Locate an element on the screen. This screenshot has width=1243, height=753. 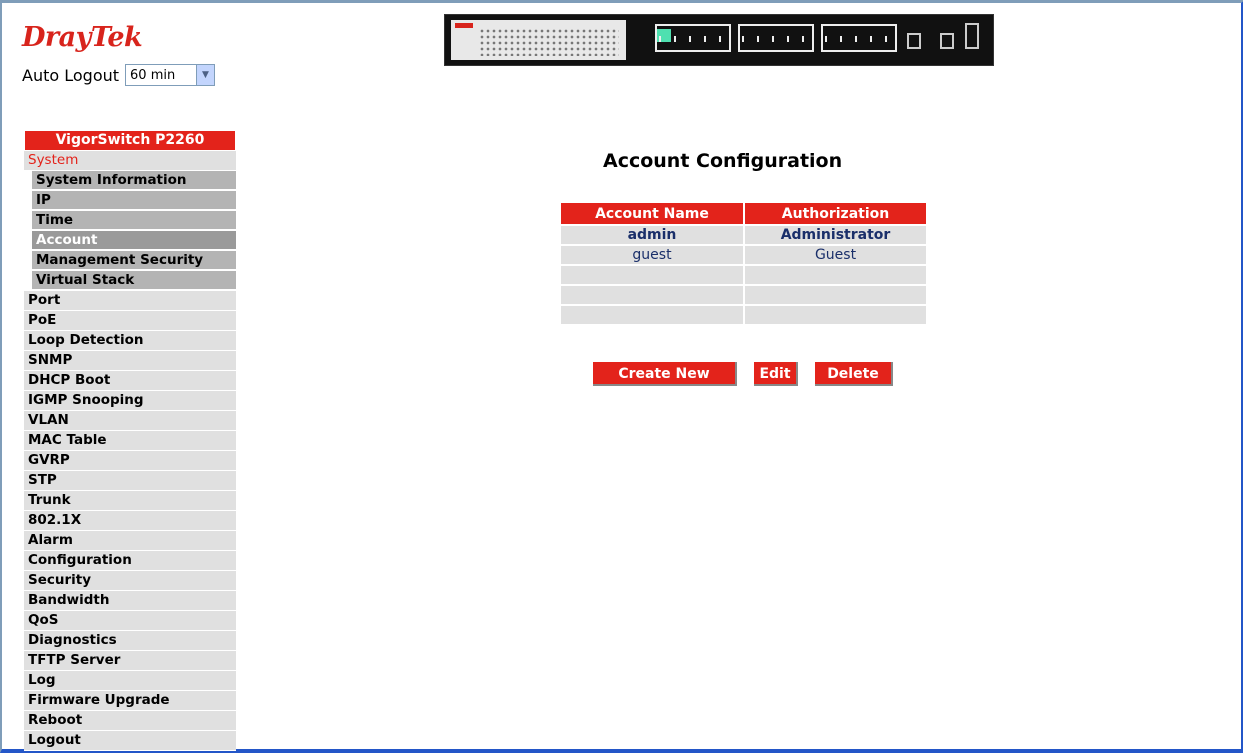
sidebar-item-log: Log is located at coordinates (130, 681).